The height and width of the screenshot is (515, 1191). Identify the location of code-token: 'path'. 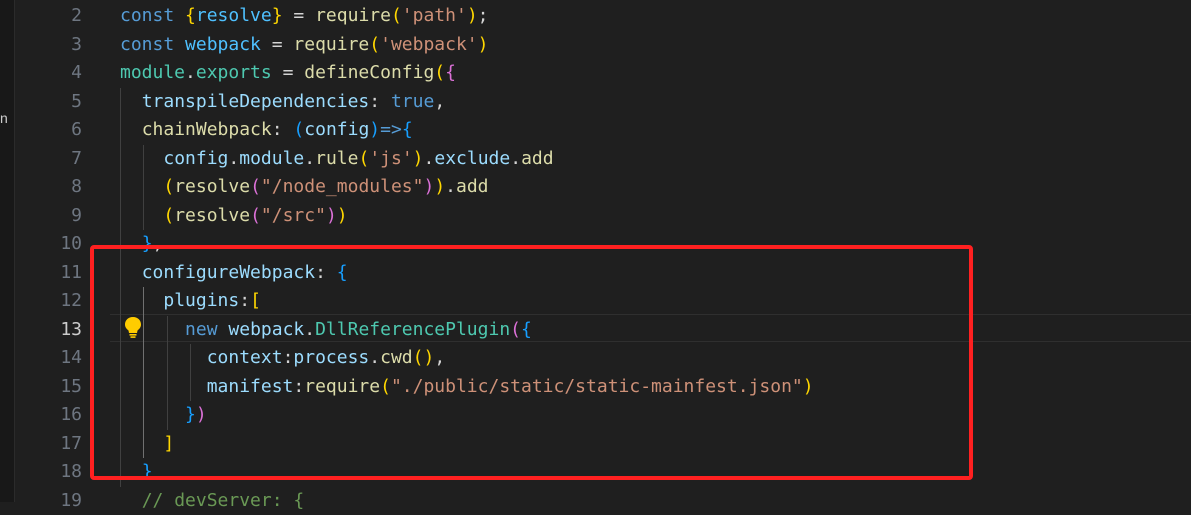
(434, 15).